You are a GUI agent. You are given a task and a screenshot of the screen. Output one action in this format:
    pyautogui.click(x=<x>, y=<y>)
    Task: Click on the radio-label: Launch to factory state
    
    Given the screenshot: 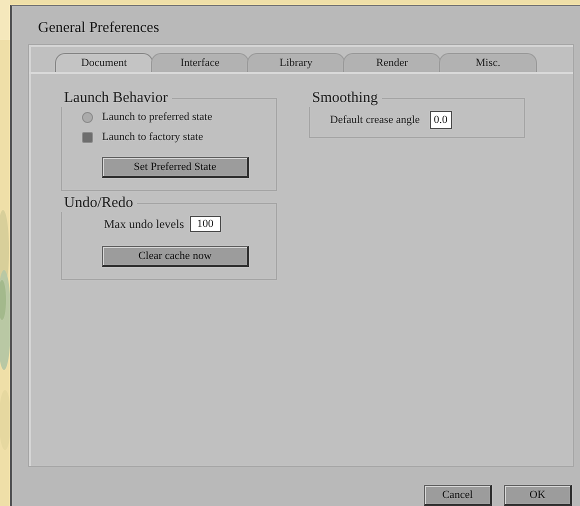 What is the action you would take?
    pyautogui.click(x=153, y=137)
    